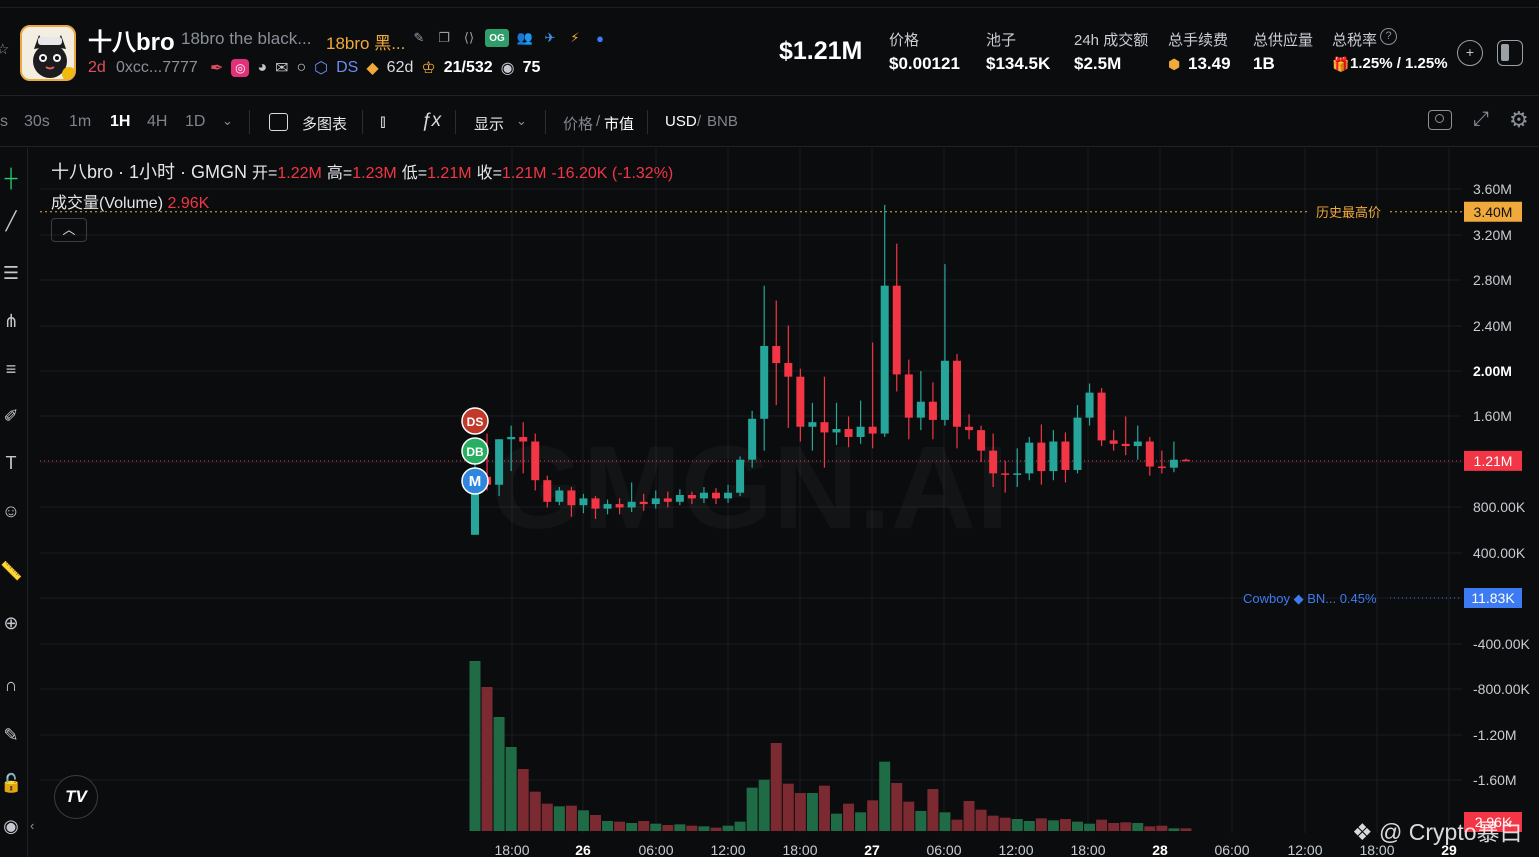  What do you see at coordinates (195, 122) in the screenshot?
I see `timeframe-1d: 1D` at bounding box center [195, 122].